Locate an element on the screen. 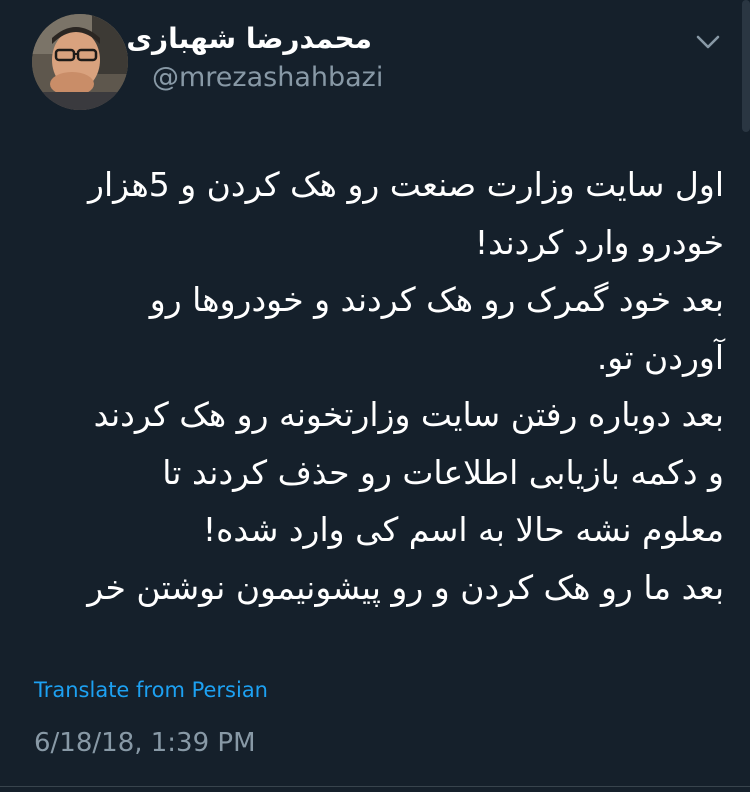 The image size is (750, 792). tweet-line: خودرو وارد کردند! is located at coordinates (599, 242).